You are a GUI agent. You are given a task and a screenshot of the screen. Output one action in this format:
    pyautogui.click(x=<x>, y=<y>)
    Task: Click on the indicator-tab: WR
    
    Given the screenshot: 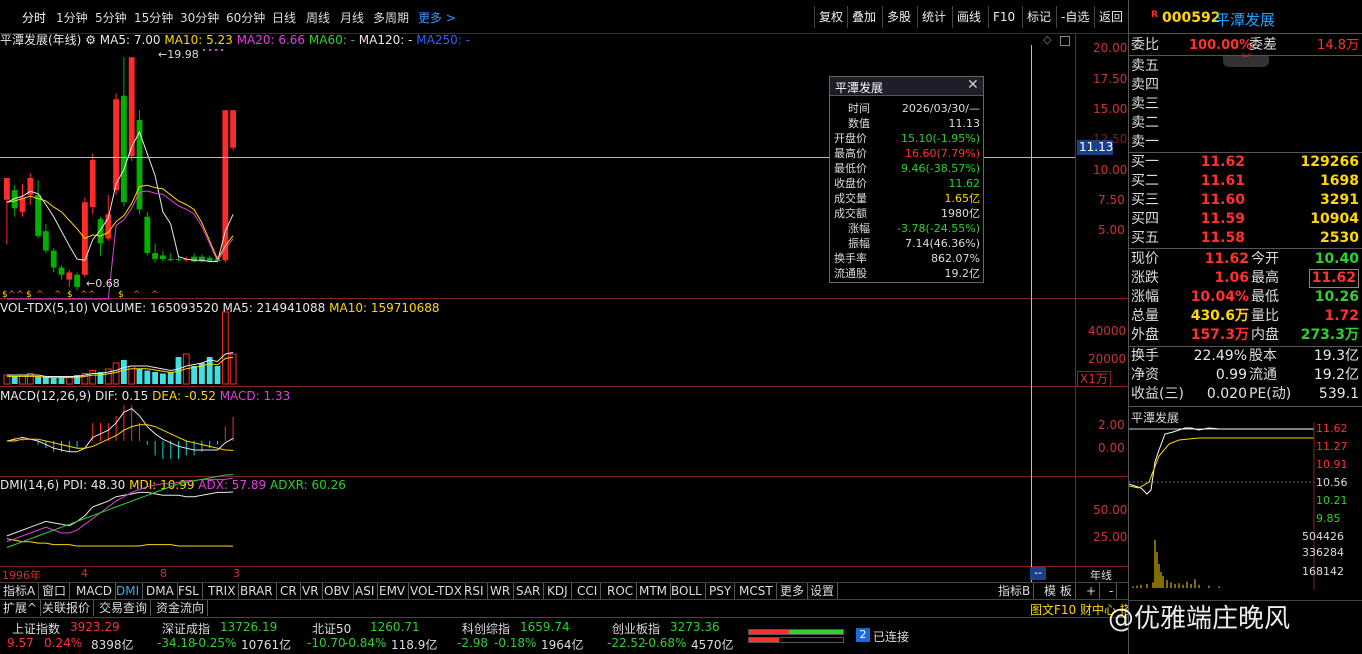 What is the action you would take?
    pyautogui.click(x=501, y=591)
    